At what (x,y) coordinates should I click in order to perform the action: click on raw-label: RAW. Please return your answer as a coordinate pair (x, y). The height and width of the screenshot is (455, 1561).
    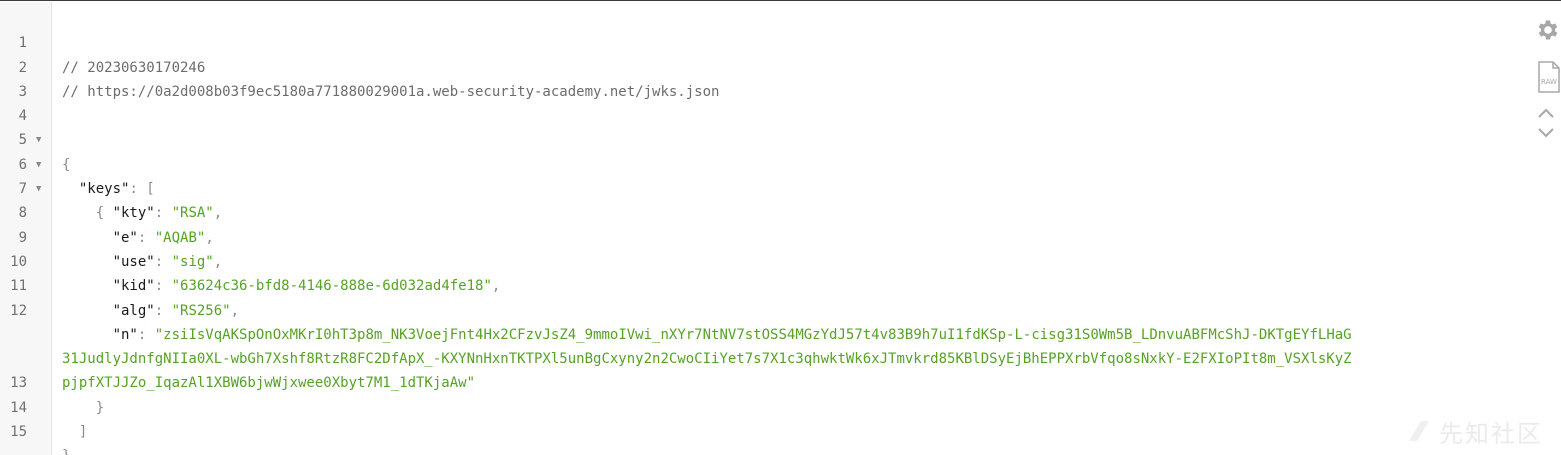
    Looking at the image, I should click on (1549, 82).